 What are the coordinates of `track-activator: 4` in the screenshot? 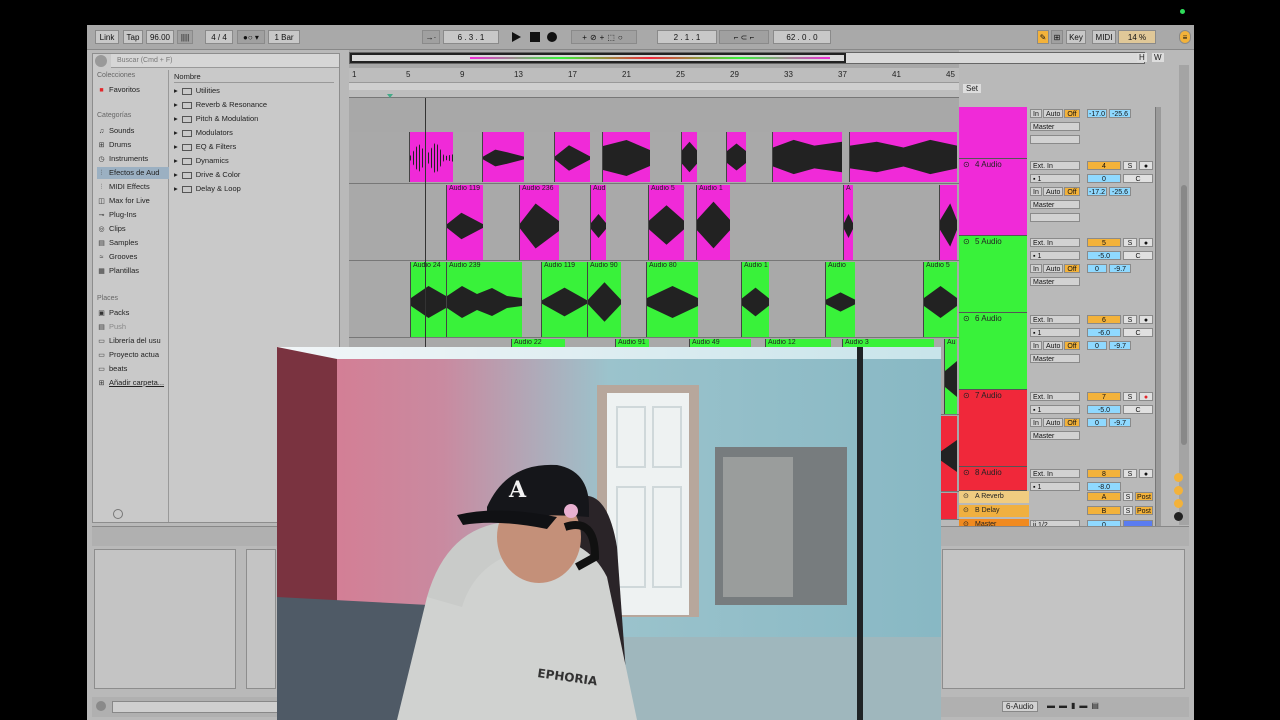 It's located at (1104, 165).